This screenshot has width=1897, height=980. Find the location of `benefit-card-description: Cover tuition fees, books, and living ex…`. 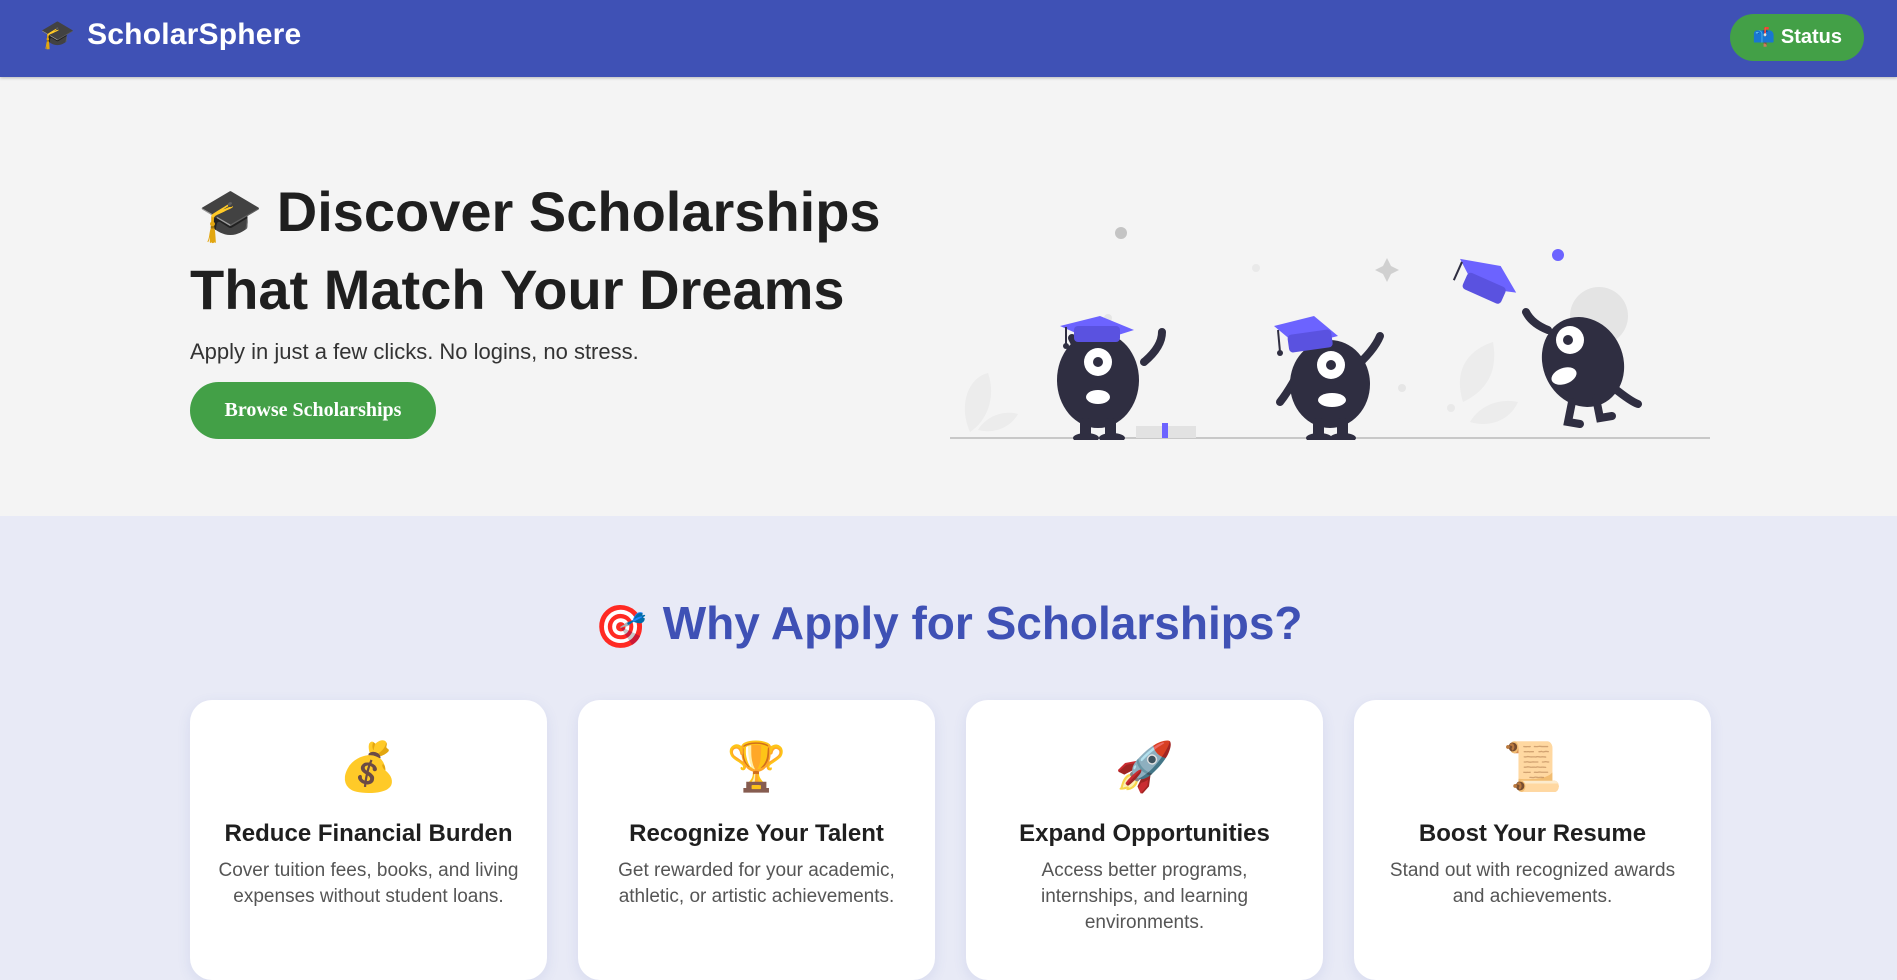

benefit-card-description: Cover tuition fees, books, and living ex… is located at coordinates (368, 883).